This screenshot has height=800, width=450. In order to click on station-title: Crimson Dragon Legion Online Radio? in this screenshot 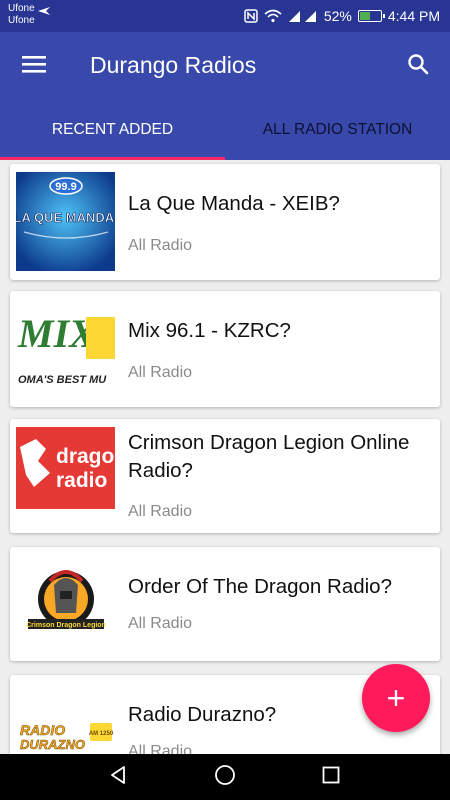, I will do `click(269, 456)`.